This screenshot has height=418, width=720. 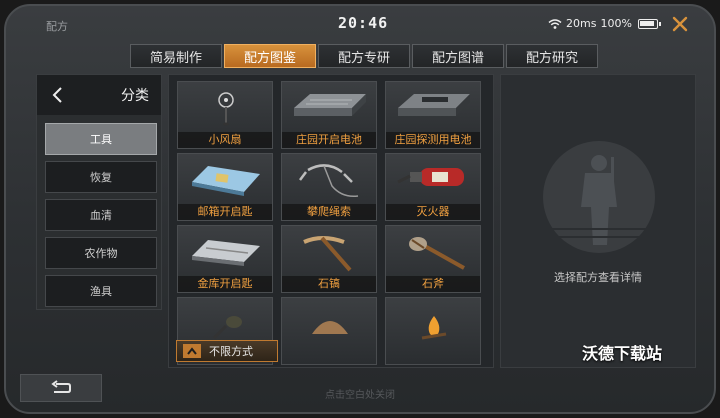 I want to click on filter-method-button: 不限方式, so click(x=227, y=351).